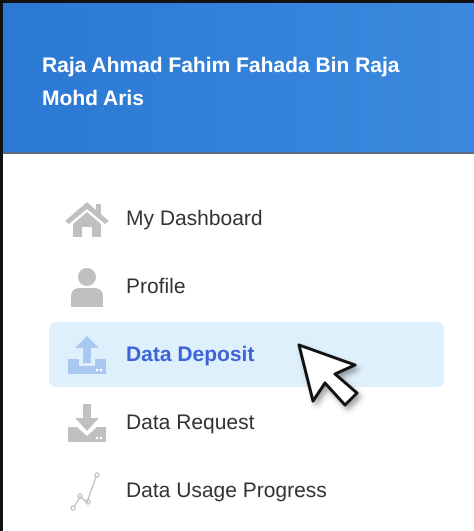 This screenshot has width=474, height=531. Describe the element at coordinates (246, 354) in the screenshot. I see `menu-item: Data Deposit` at that location.